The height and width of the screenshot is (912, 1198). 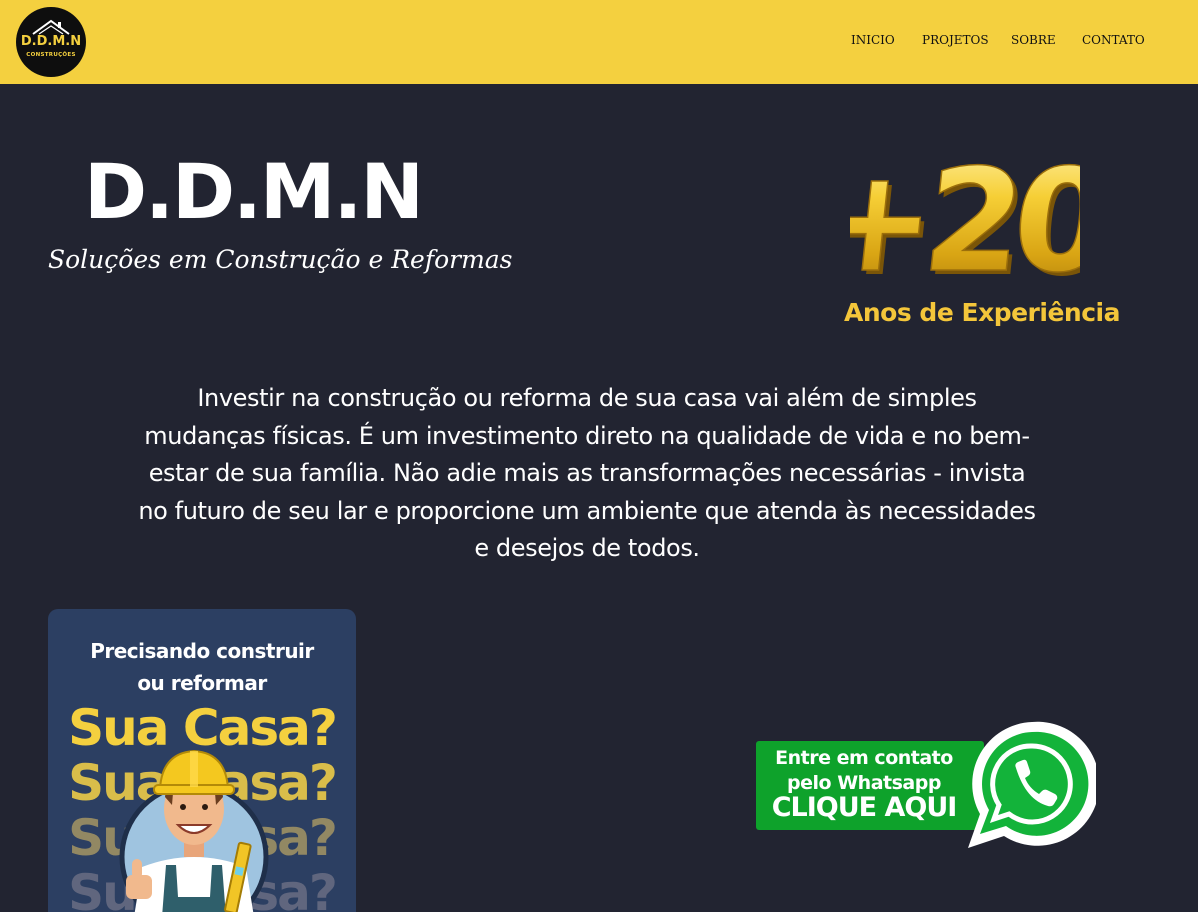 I want to click on whatsapp-cta-click: CLIQUE AQUI, so click(x=864, y=807).